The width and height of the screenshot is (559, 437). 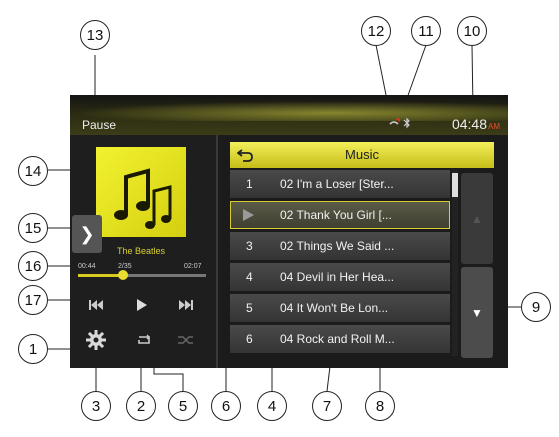 I want to click on scrollbar, so click(x=455, y=263).